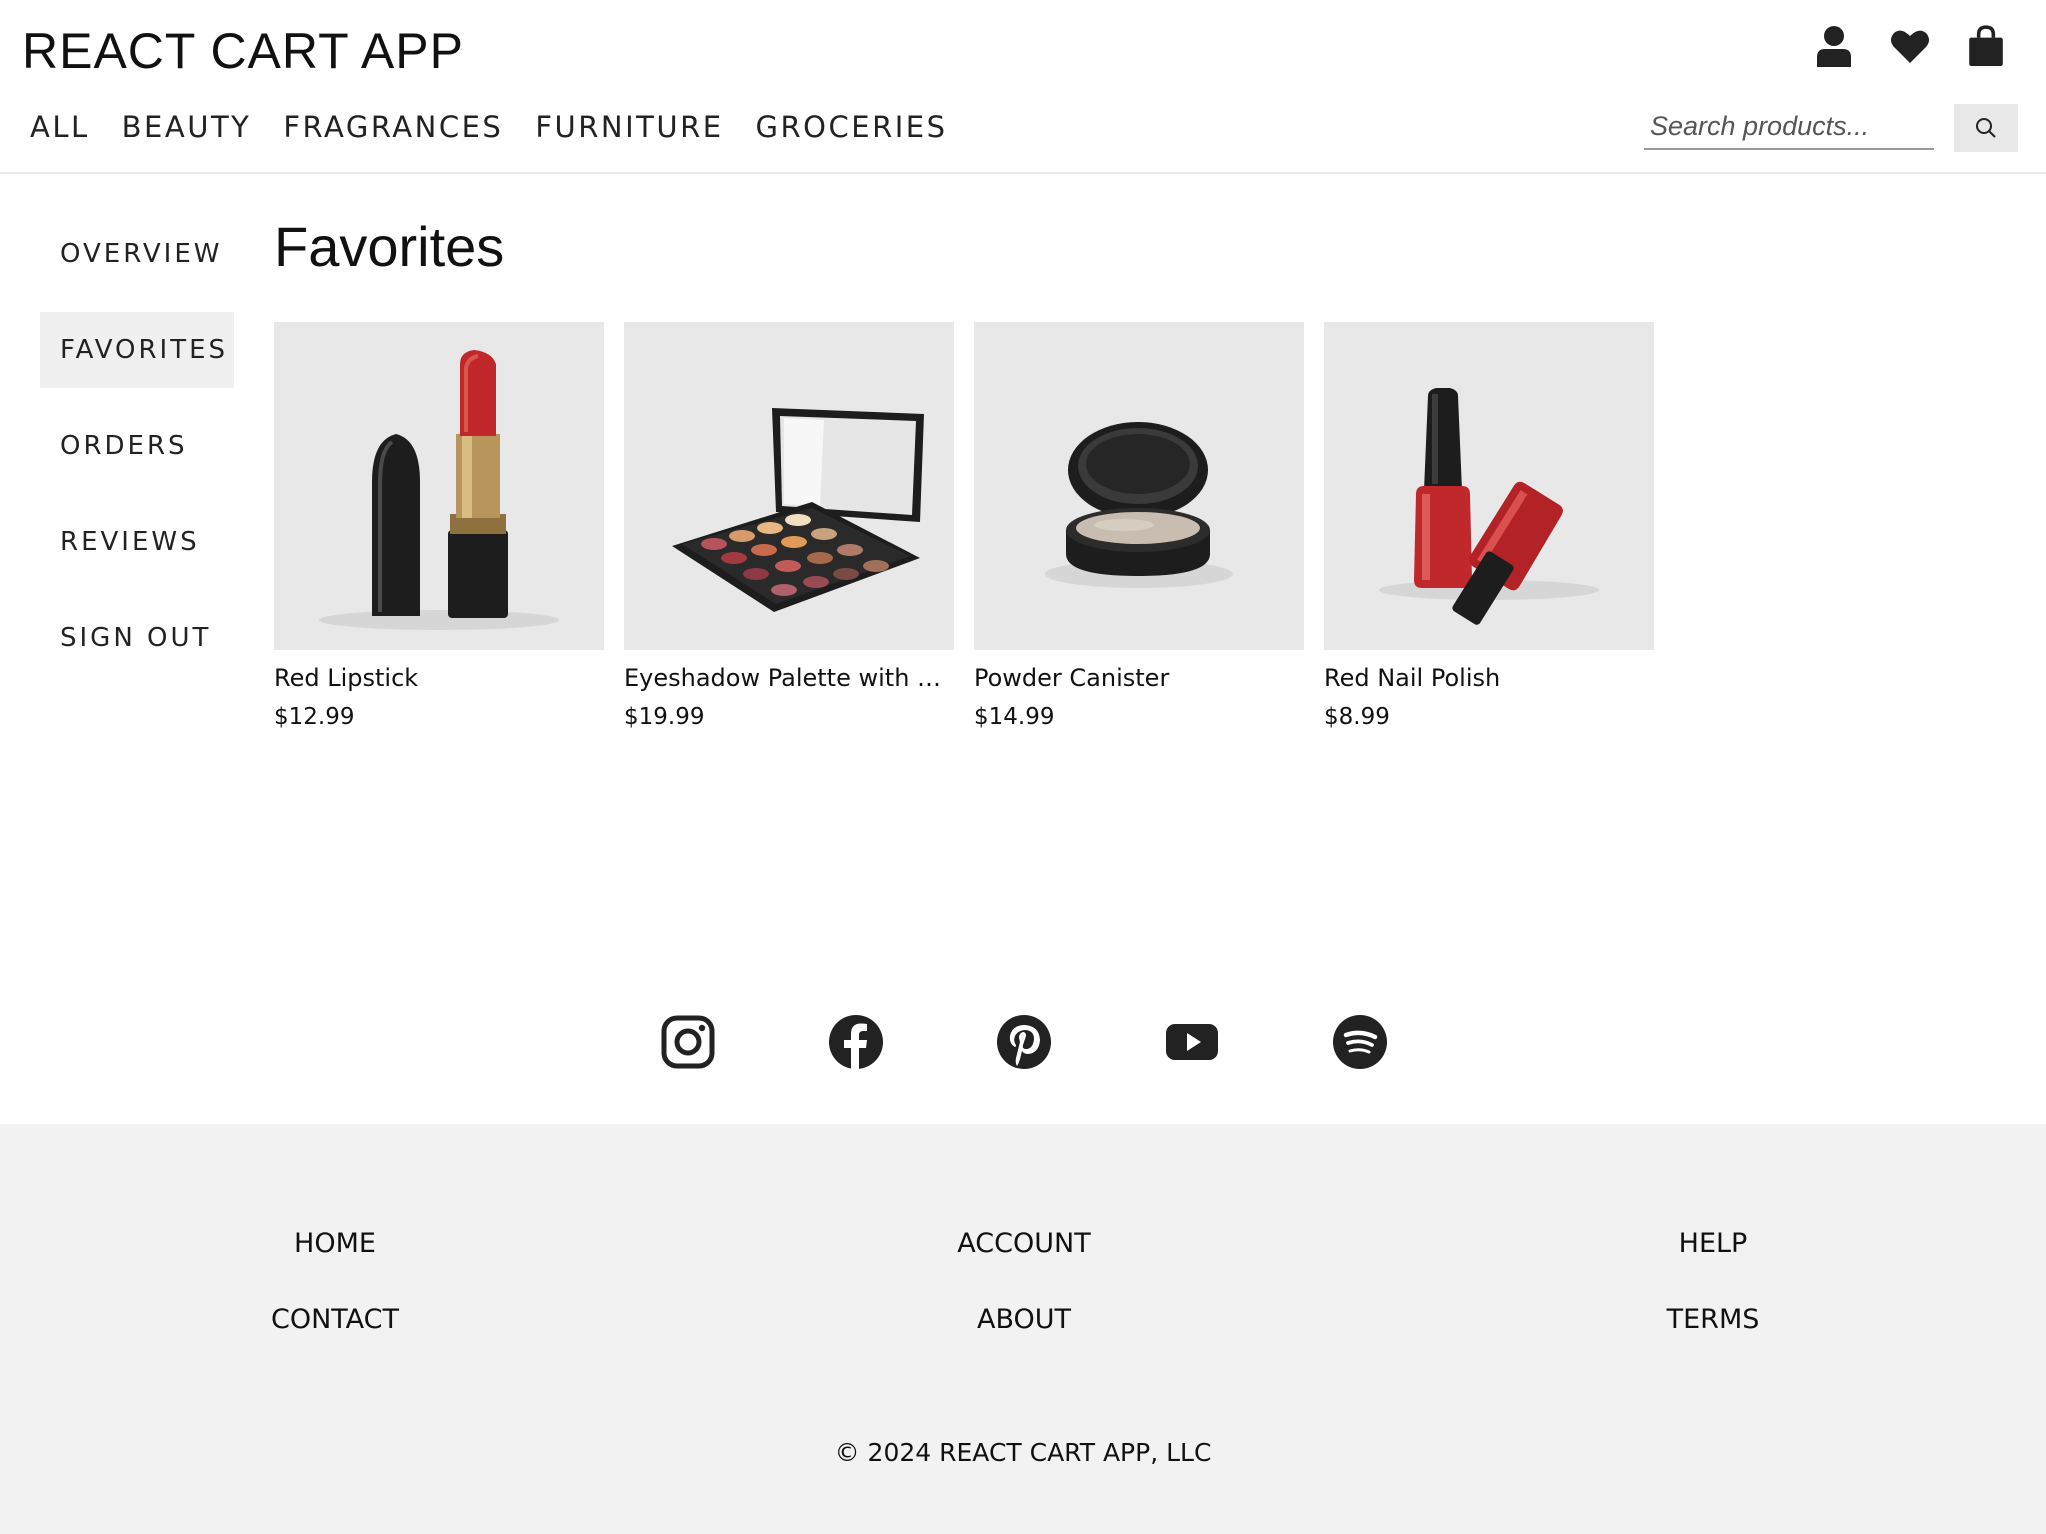 The height and width of the screenshot is (1534, 2046). Describe the element at coordinates (629, 127) in the screenshot. I see `category-furniture: FURNITURE` at that location.